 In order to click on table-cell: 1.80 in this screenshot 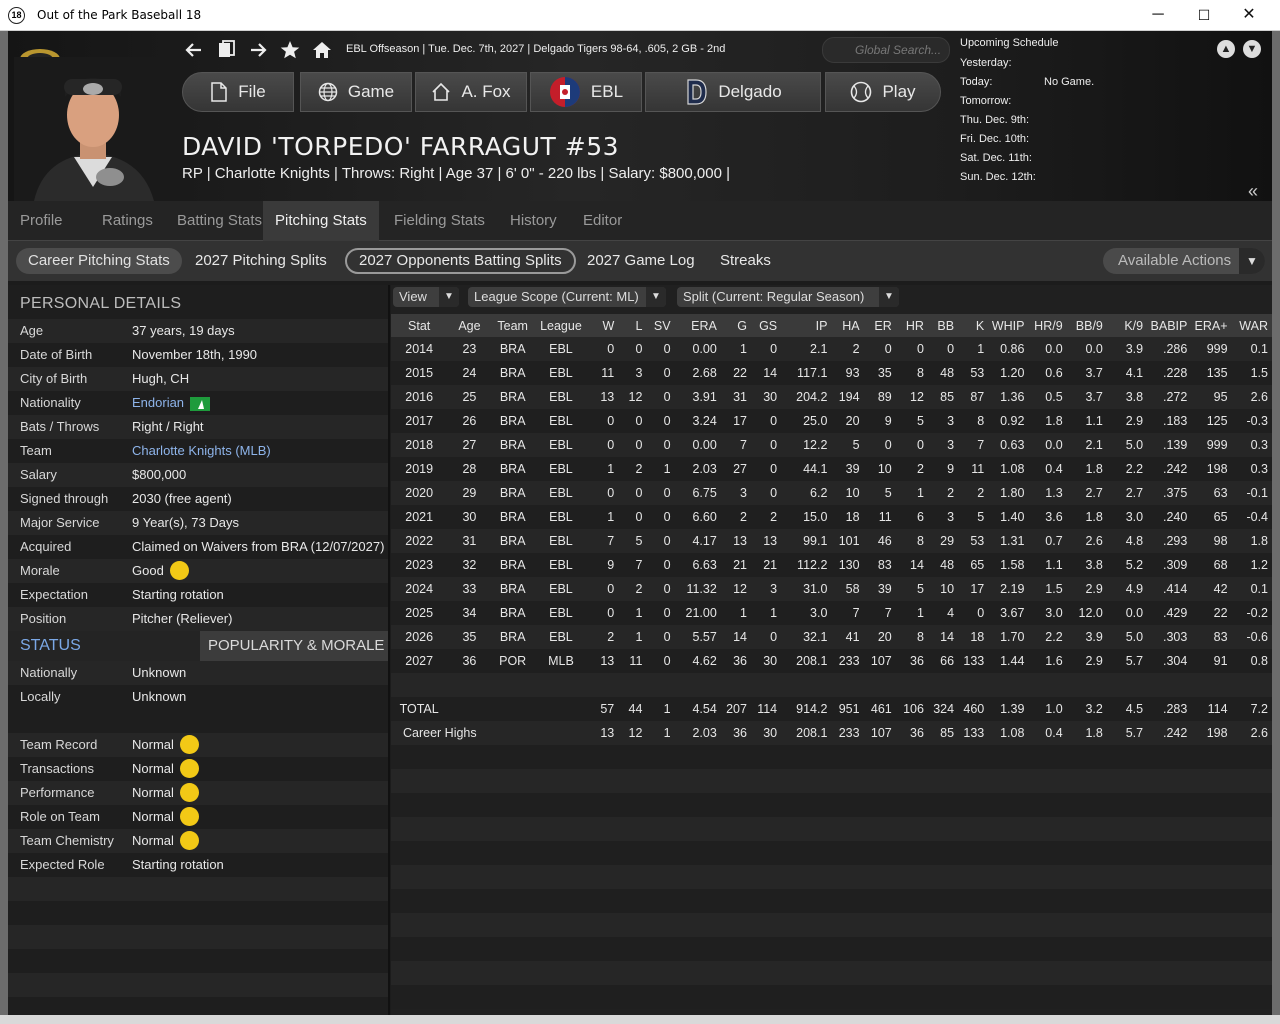, I will do `click(1008, 493)`.